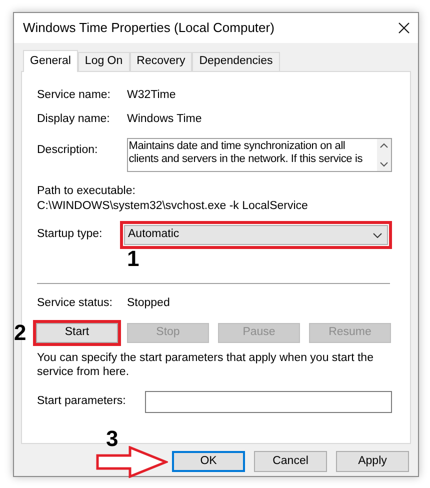 The width and height of the screenshot is (430, 488). I want to click on field-label: Start parameters:, so click(82, 402).